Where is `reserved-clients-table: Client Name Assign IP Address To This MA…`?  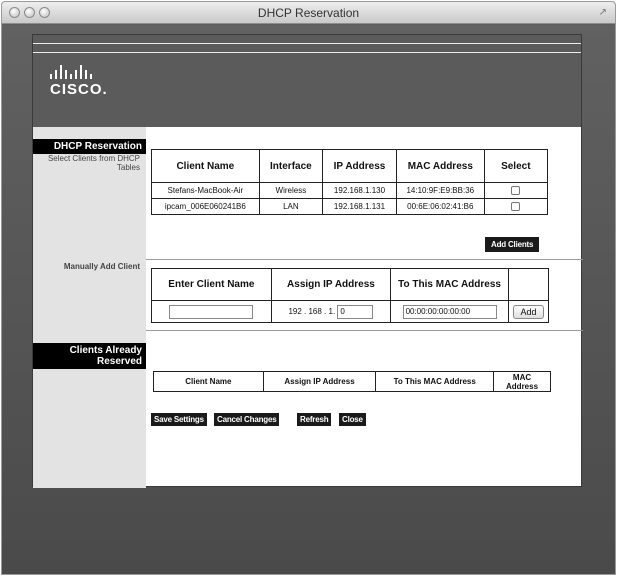
reserved-clients-table: Client Name Assign IP Address To This MA… is located at coordinates (352, 381).